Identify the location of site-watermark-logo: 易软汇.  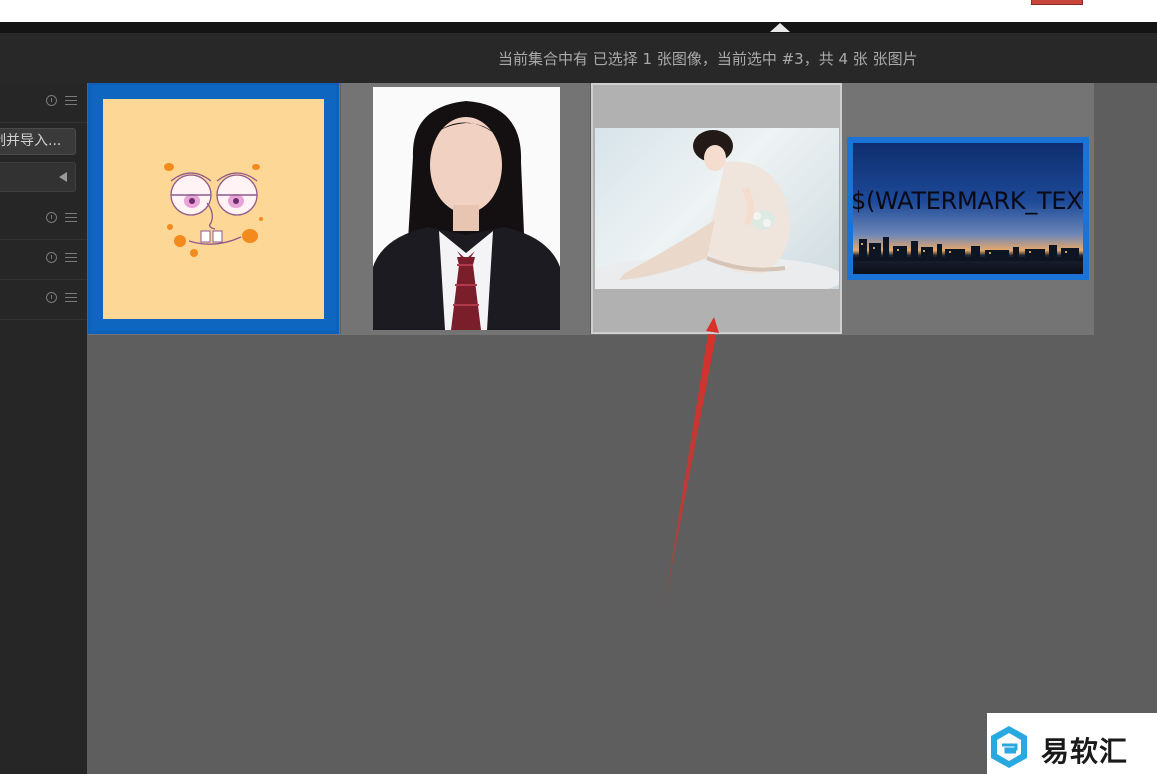
(1072, 743).